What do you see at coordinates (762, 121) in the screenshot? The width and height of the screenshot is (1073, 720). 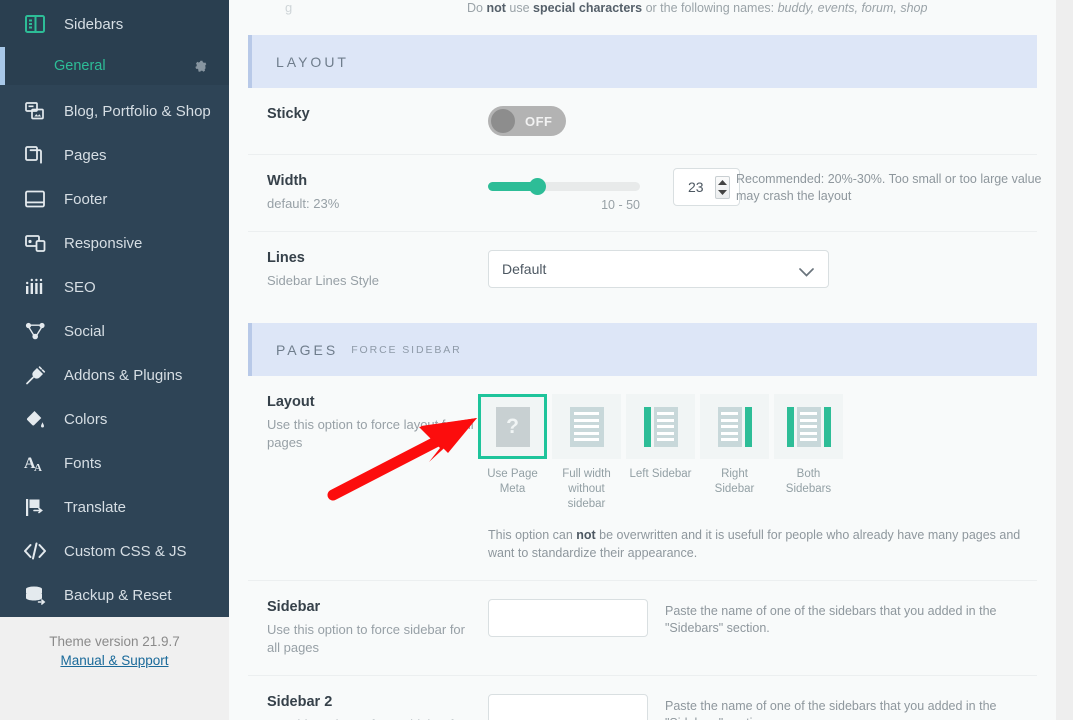 I see `sticky-field-col: OFF` at bounding box center [762, 121].